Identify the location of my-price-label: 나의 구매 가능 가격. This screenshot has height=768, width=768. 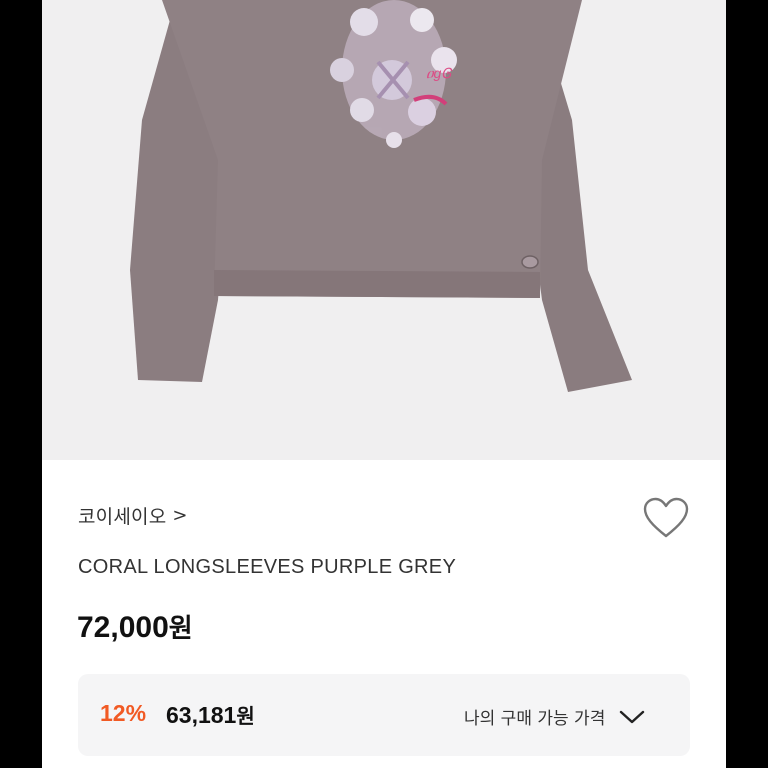
(535, 719).